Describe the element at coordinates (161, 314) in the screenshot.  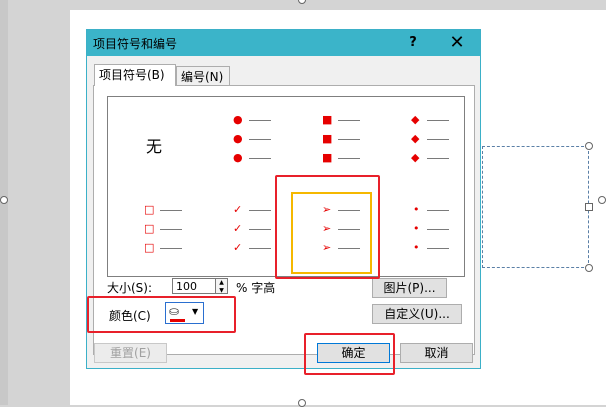
I see `annotation-box-color` at that location.